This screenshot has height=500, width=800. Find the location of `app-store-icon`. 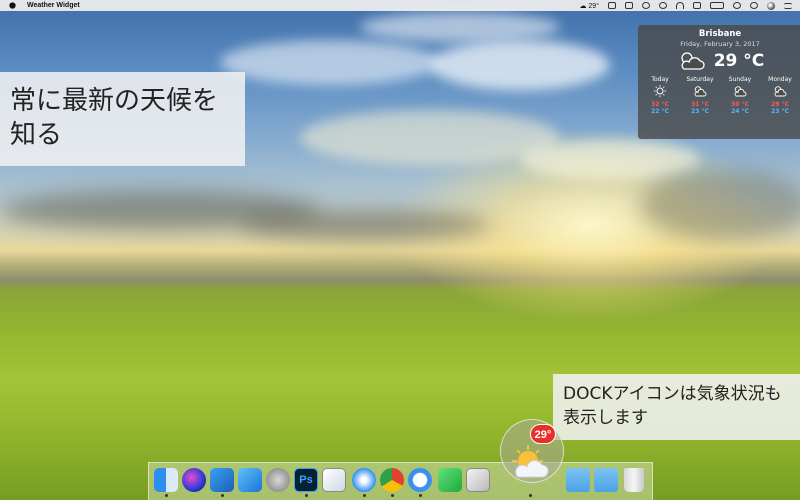

app-store-icon is located at coordinates (250, 480).